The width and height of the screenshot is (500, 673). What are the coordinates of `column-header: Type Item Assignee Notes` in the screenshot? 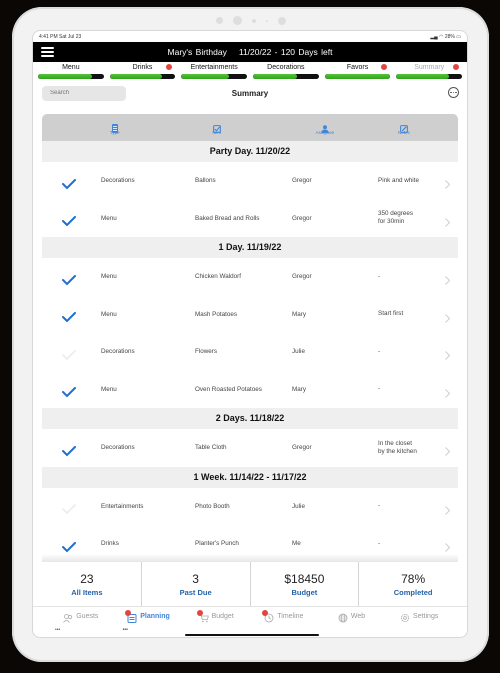 It's located at (250, 127).